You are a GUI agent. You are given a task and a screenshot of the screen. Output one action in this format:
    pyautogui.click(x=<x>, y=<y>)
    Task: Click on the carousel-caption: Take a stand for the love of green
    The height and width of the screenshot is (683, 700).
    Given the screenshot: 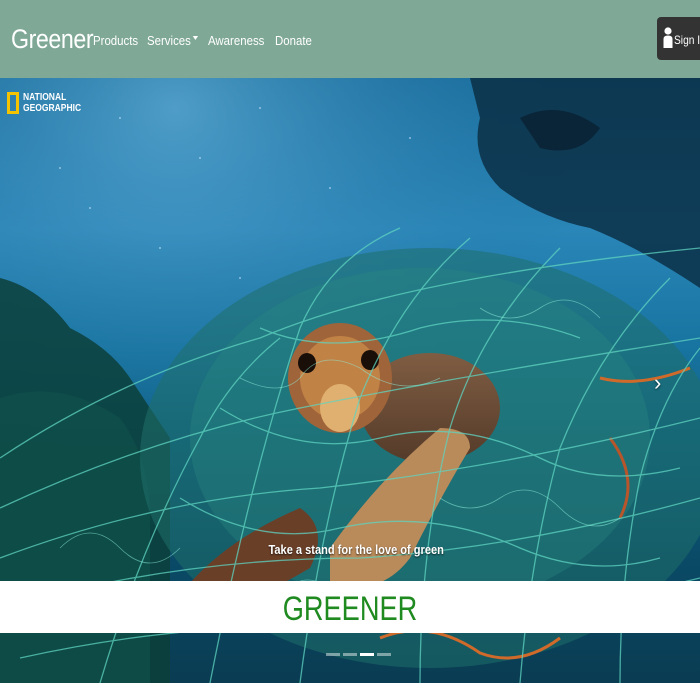 What is the action you would take?
    pyautogui.click(x=350, y=549)
    